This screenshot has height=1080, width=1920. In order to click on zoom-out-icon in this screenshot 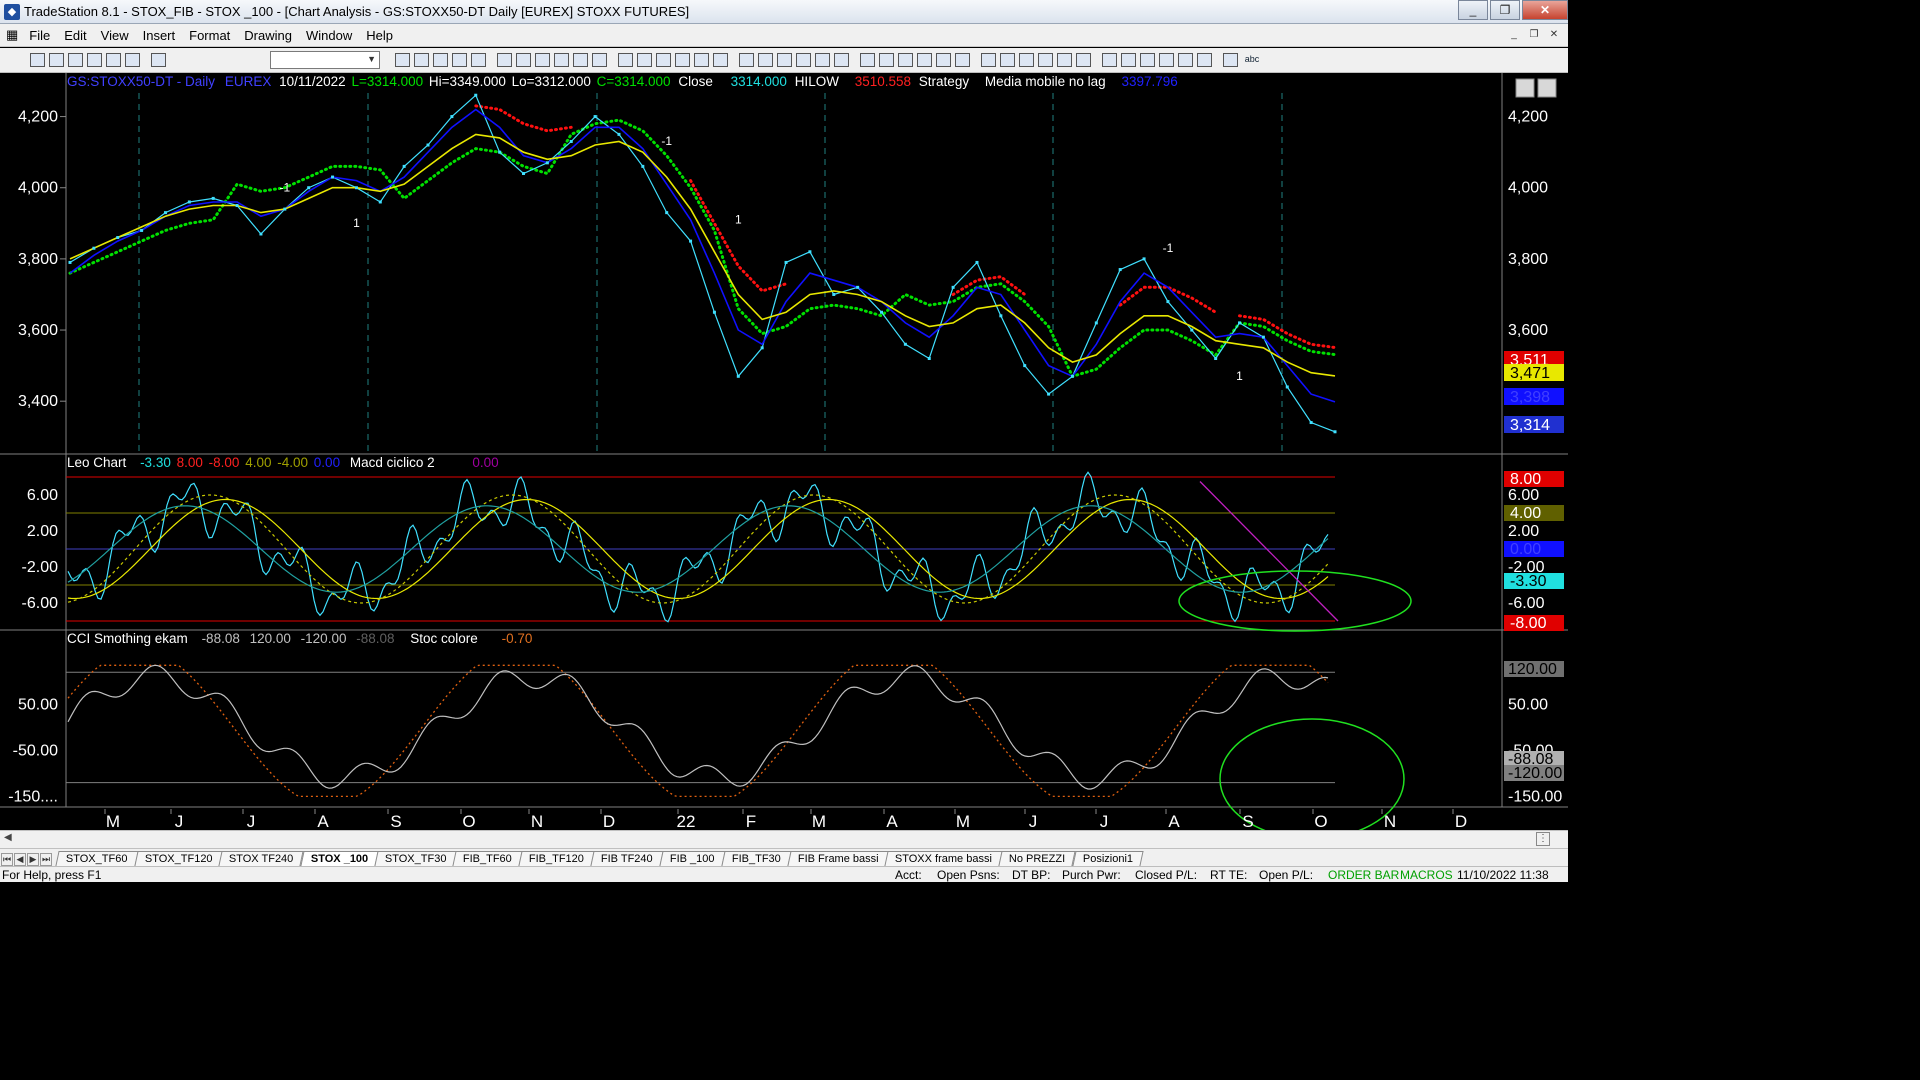, I will do `click(803, 60)`.